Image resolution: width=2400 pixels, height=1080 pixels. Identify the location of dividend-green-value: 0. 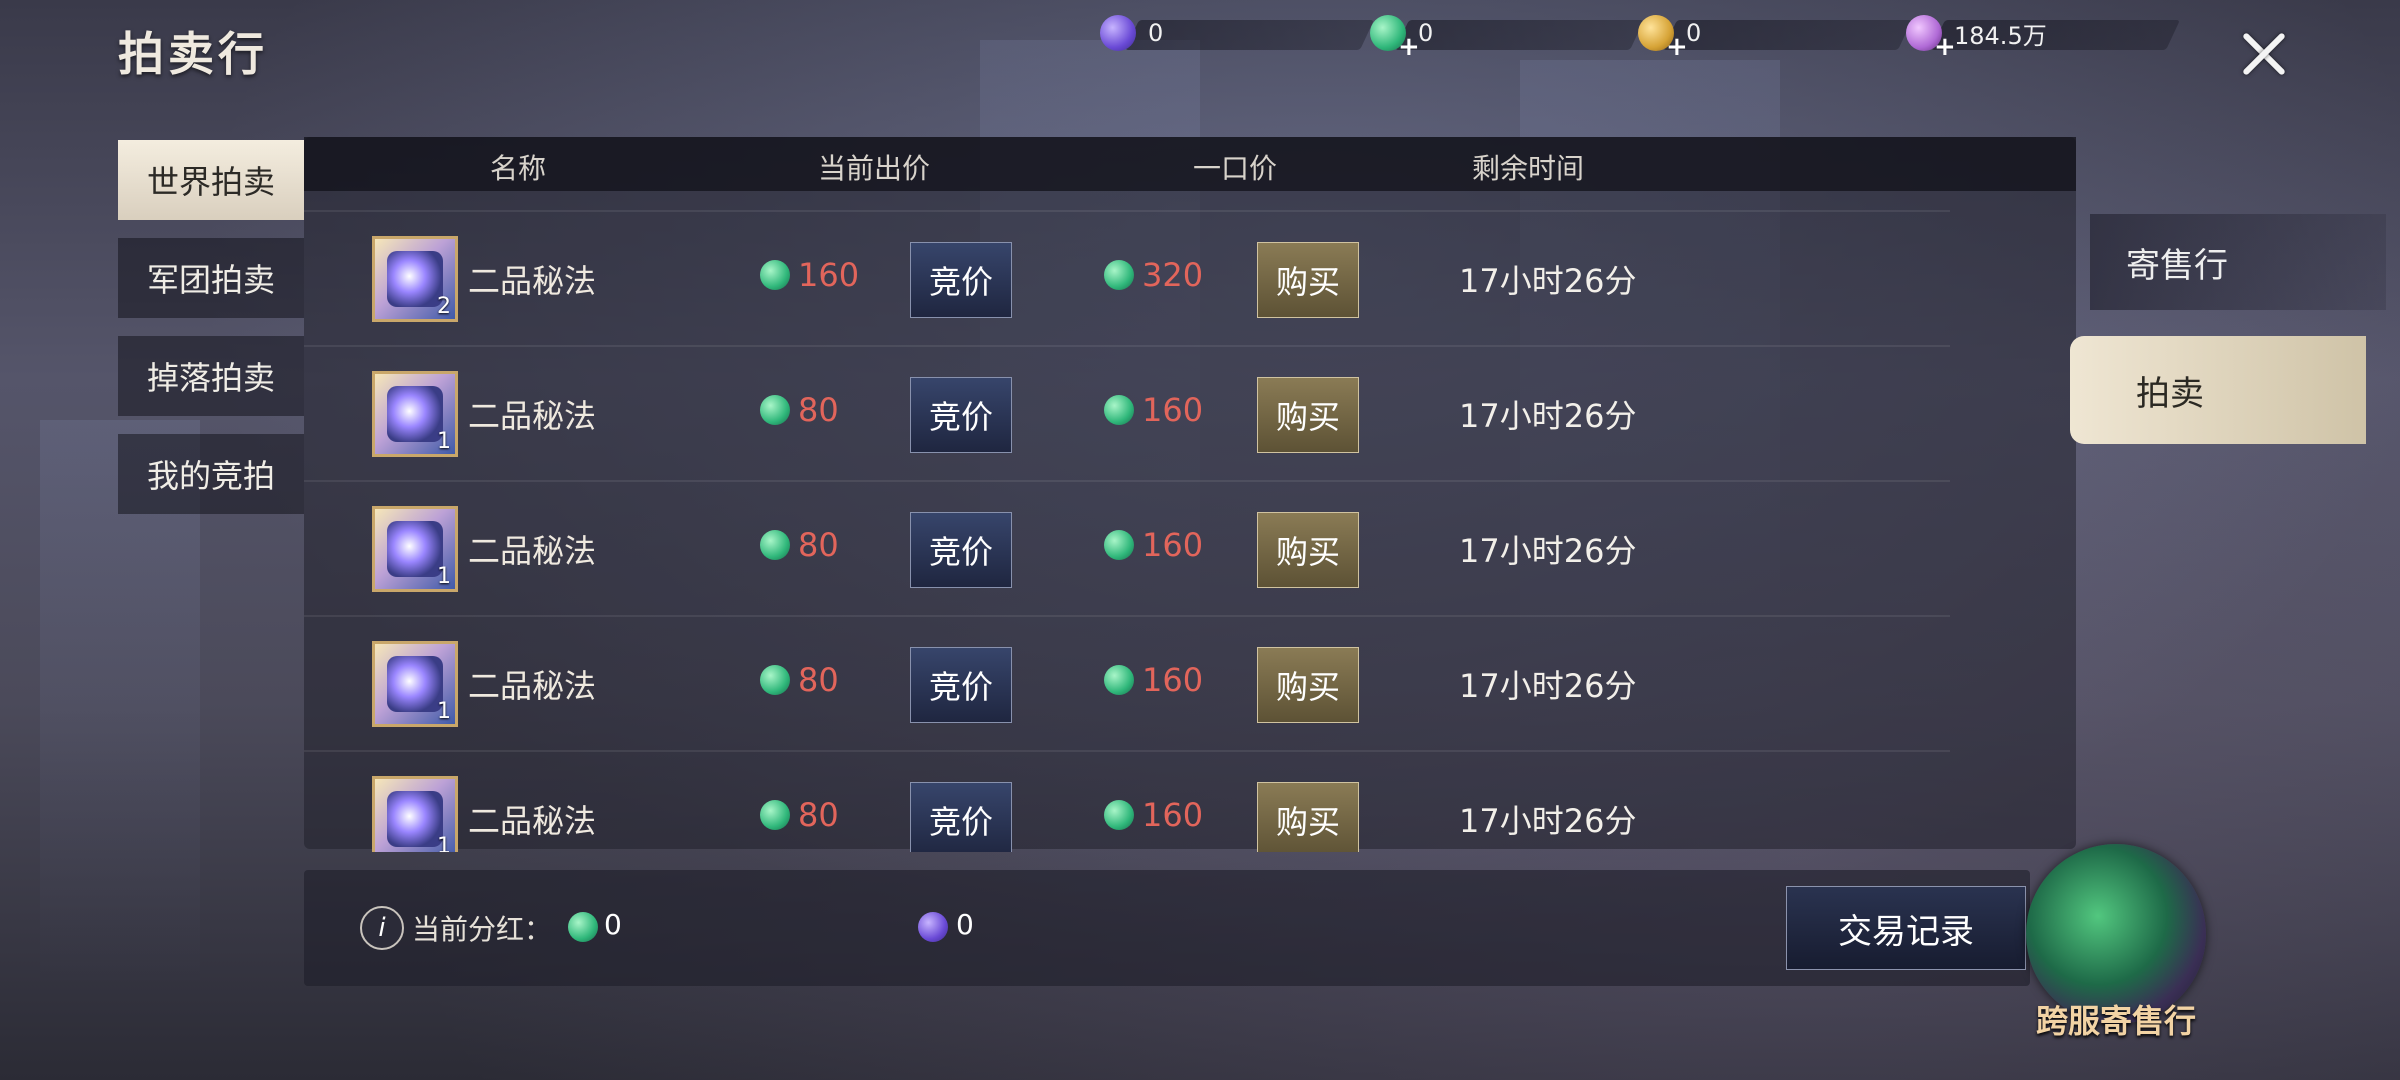
(613, 924).